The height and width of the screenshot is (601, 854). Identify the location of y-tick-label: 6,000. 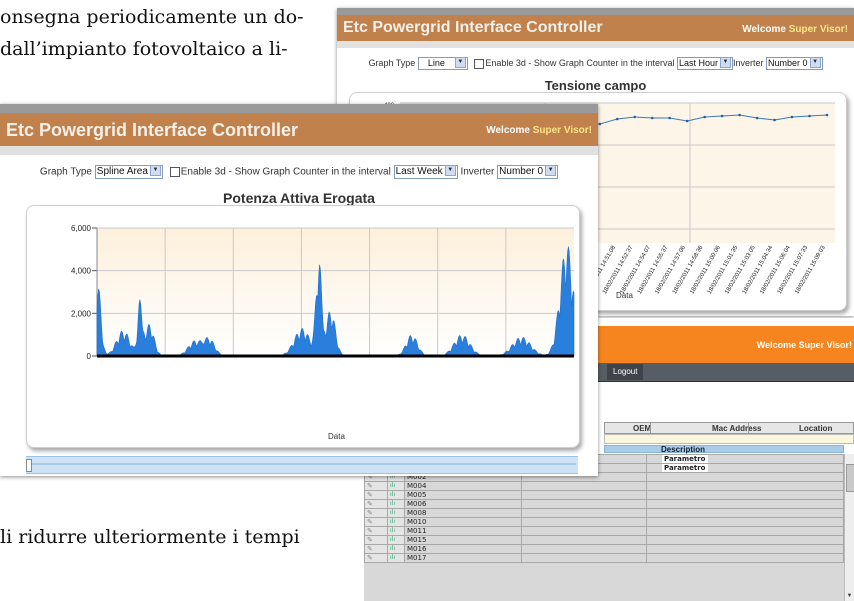
(81, 228).